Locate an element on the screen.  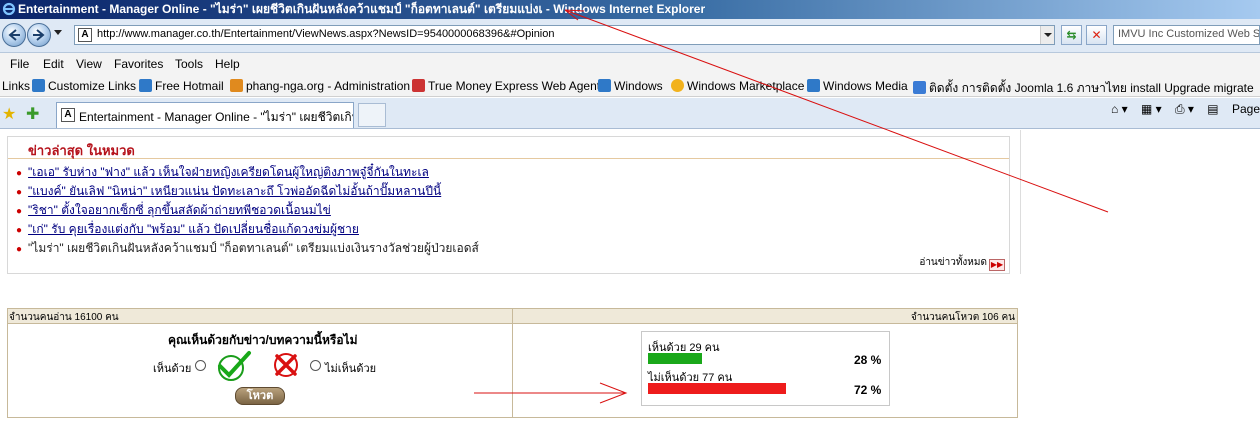
new-tab-button is located at coordinates (372, 115).